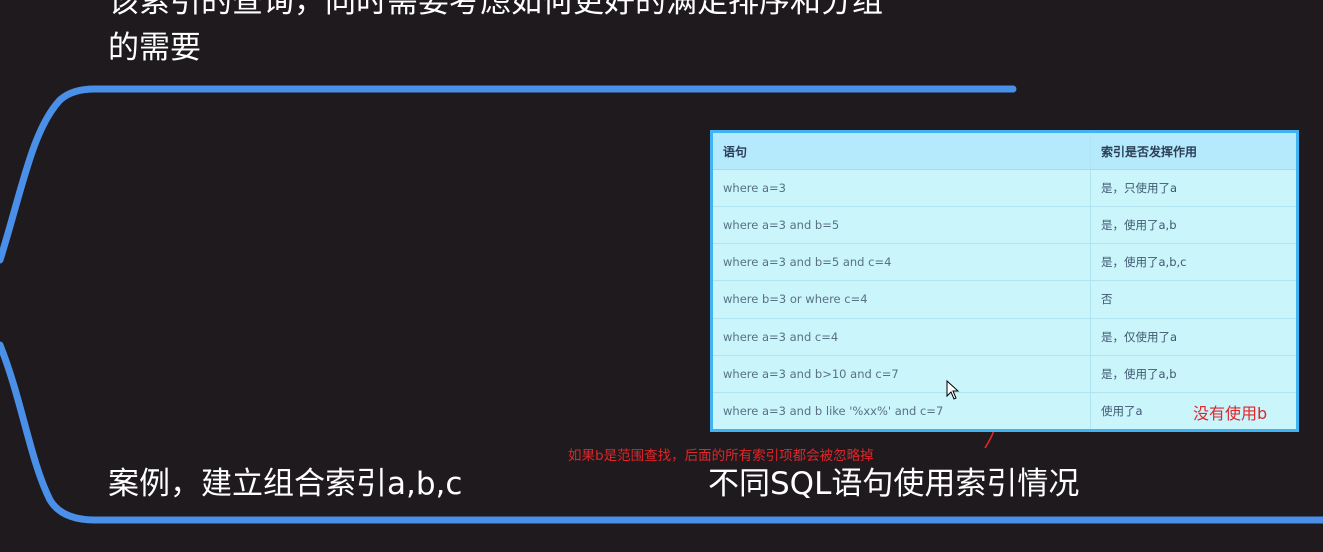 Image resolution: width=1323 pixels, height=552 pixels. What do you see at coordinates (495, 10) in the screenshot?
I see `heading-line-1: 该索引的查询，同时需要考虑如何更好的满足排序和分组` at bounding box center [495, 10].